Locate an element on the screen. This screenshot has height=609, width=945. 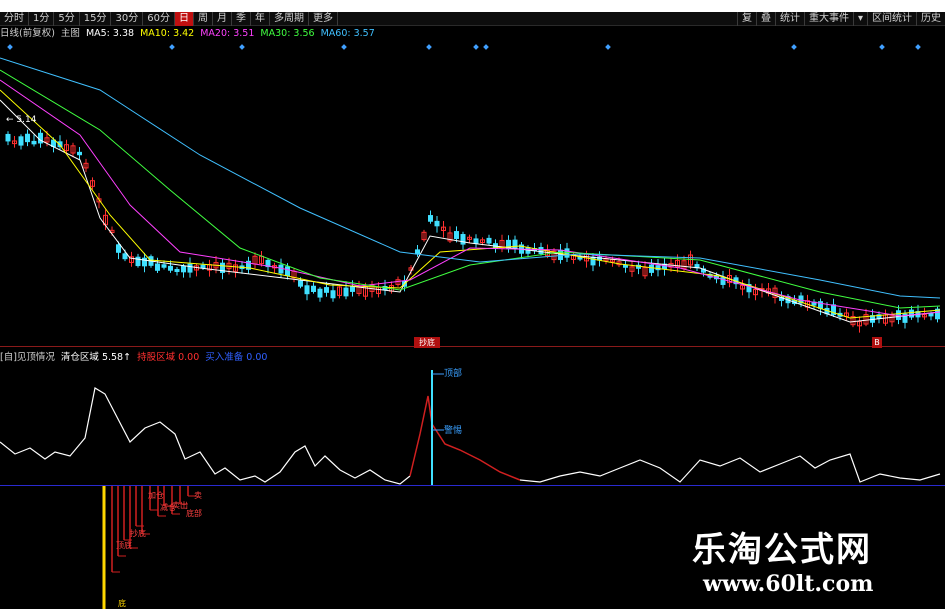
period-tab: 季 is located at coordinates (241, 18).